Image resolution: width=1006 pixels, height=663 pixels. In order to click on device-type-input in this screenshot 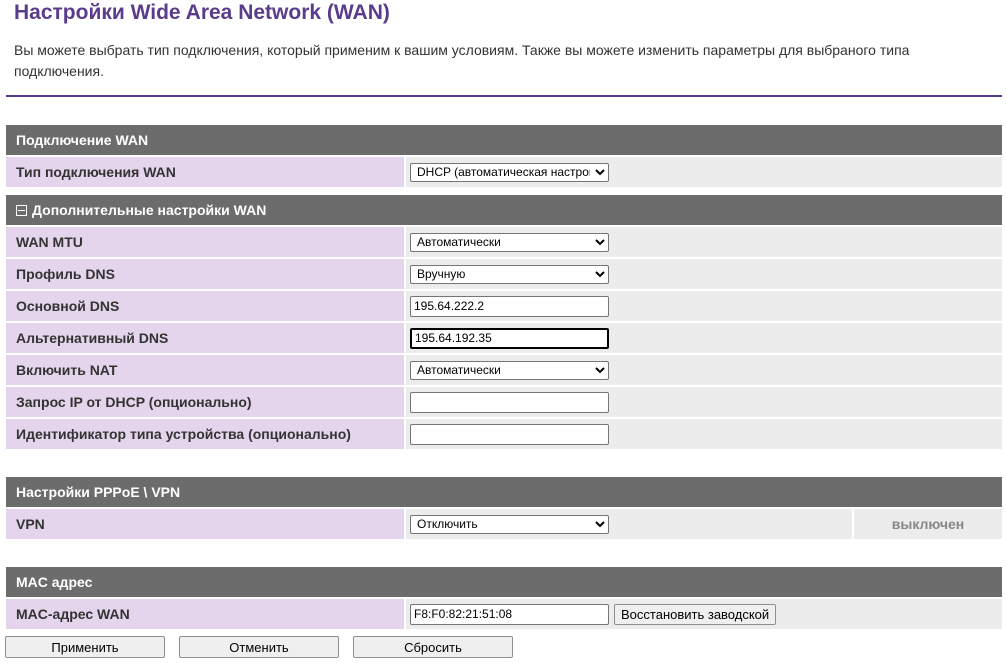, I will do `click(509, 434)`.